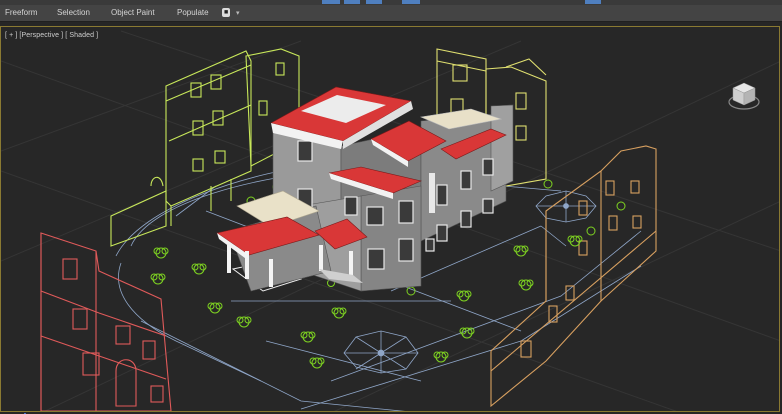 This screenshot has width=782, height=414. I want to click on tab-selection: Selection, so click(73, 13).